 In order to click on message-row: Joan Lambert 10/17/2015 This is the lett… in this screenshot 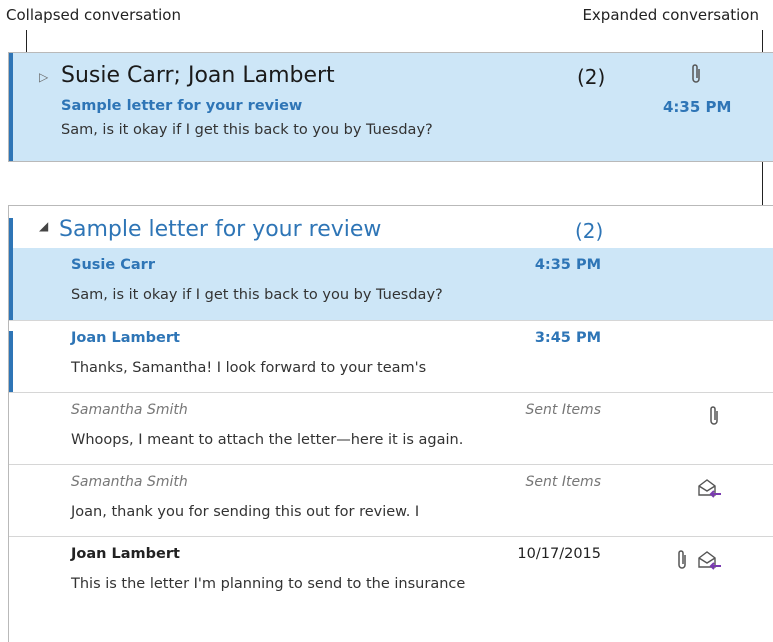, I will do `click(391, 572)`.